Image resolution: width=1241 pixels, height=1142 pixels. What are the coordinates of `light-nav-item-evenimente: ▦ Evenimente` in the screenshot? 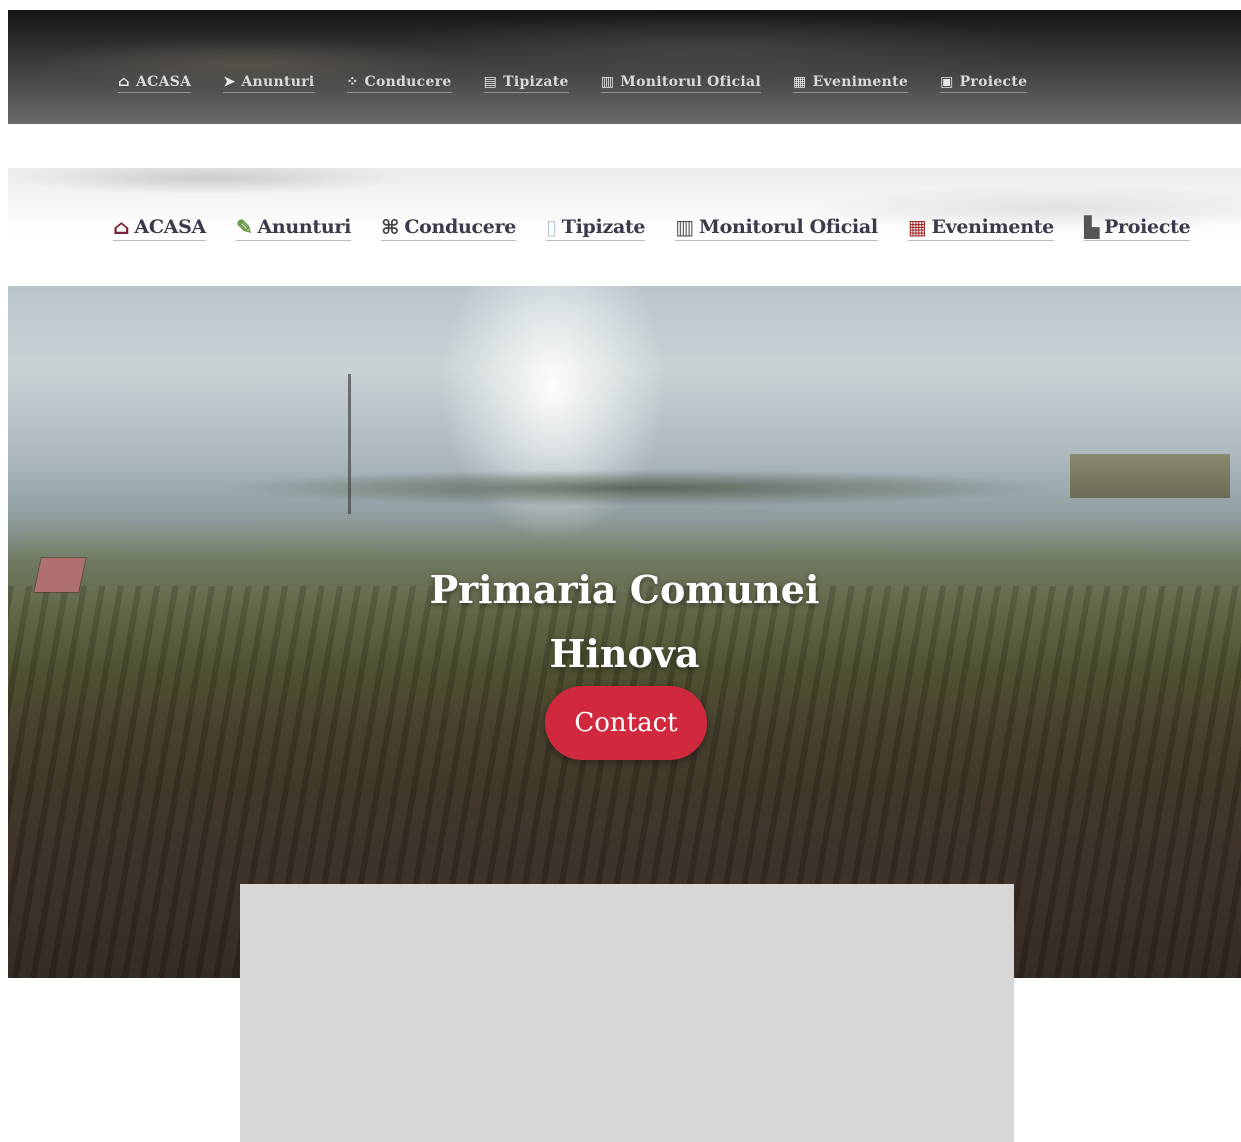 It's located at (980, 228).